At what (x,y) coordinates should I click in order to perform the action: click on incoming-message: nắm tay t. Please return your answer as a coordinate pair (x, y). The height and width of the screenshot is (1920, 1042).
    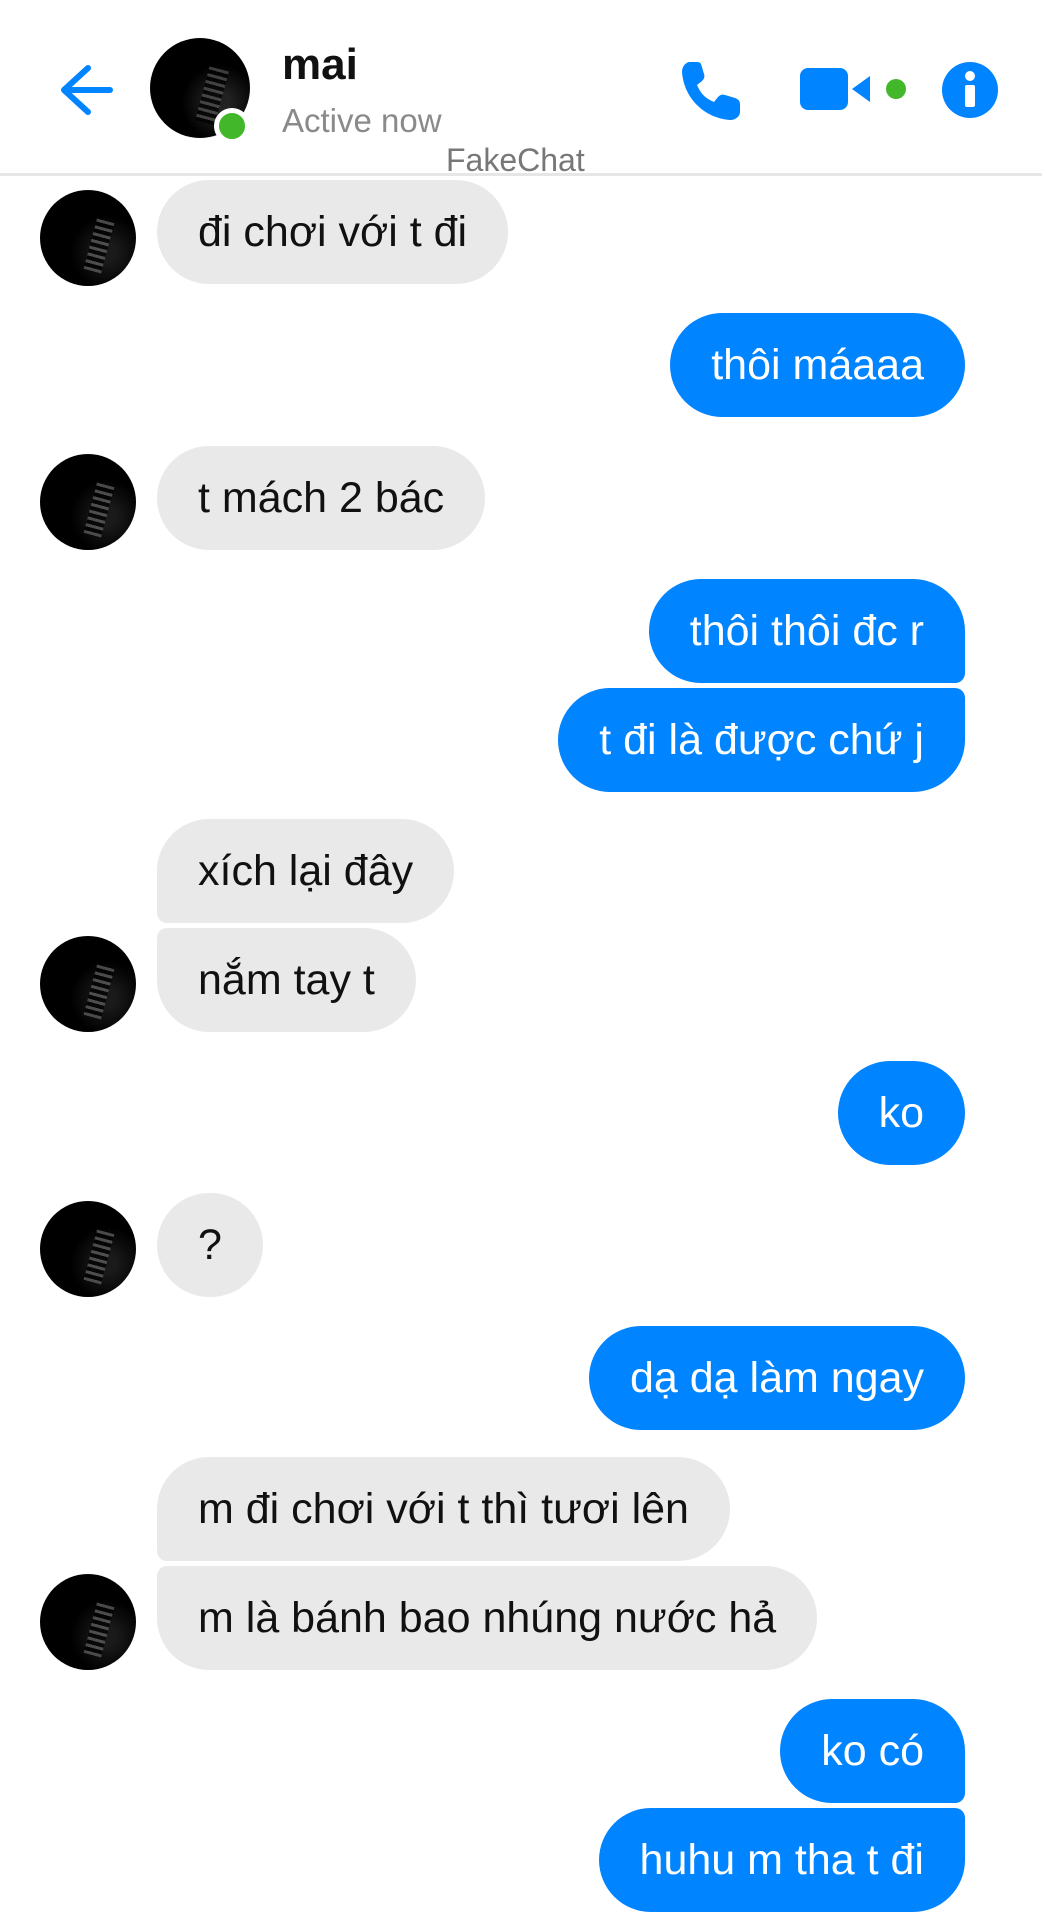
    Looking at the image, I should click on (286, 980).